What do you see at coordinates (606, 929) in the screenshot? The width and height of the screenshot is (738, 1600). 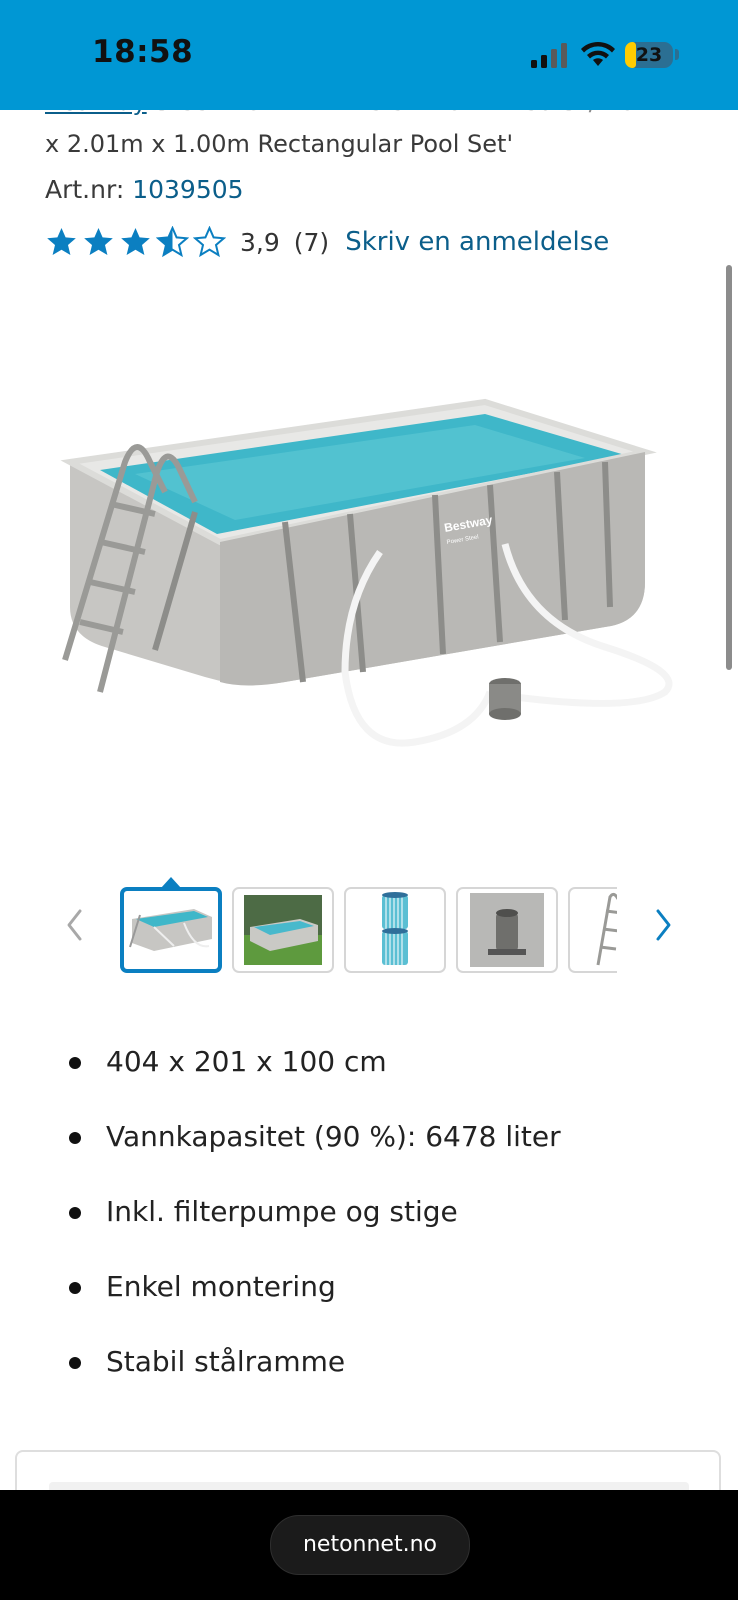 I see `ladder-thumb-image` at bounding box center [606, 929].